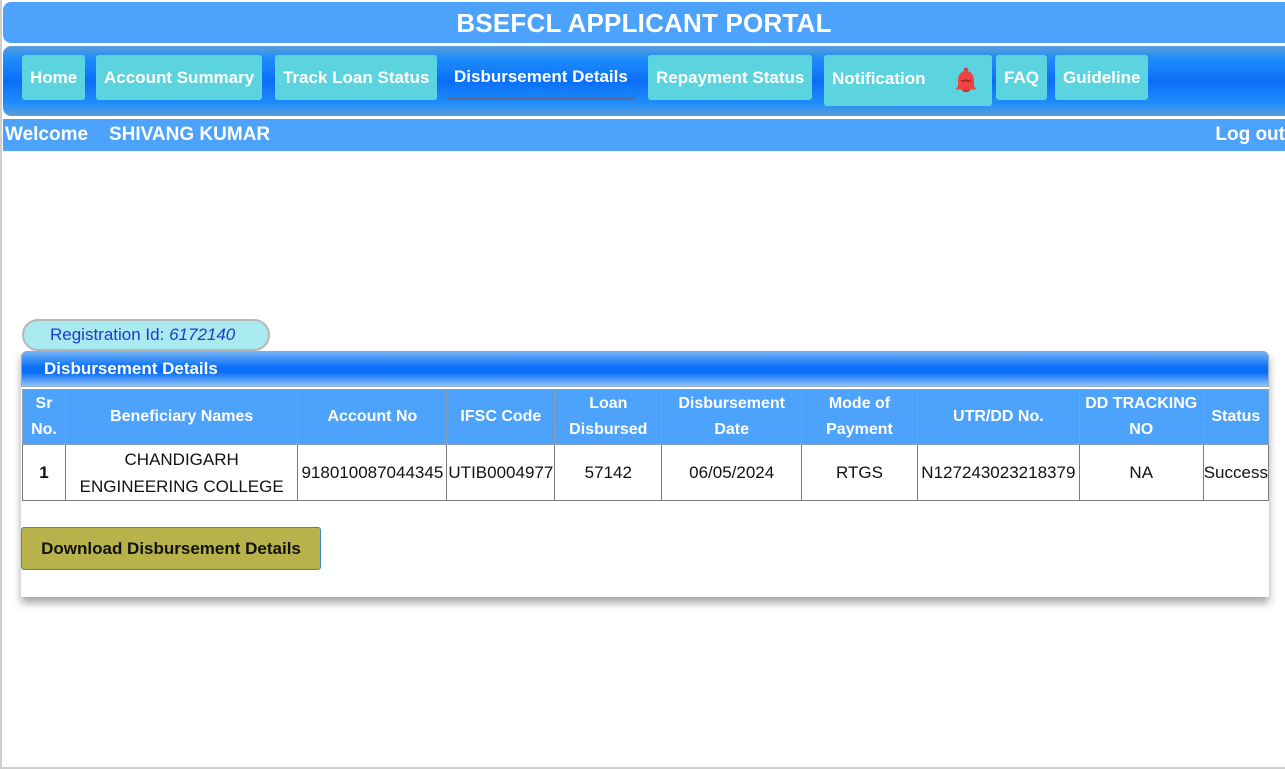 The width and height of the screenshot is (1285, 769). What do you see at coordinates (1141, 417) in the screenshot?
I see `col-dd-tracking-no: DD TRACKING NO` at bounding box center [1141, 417].